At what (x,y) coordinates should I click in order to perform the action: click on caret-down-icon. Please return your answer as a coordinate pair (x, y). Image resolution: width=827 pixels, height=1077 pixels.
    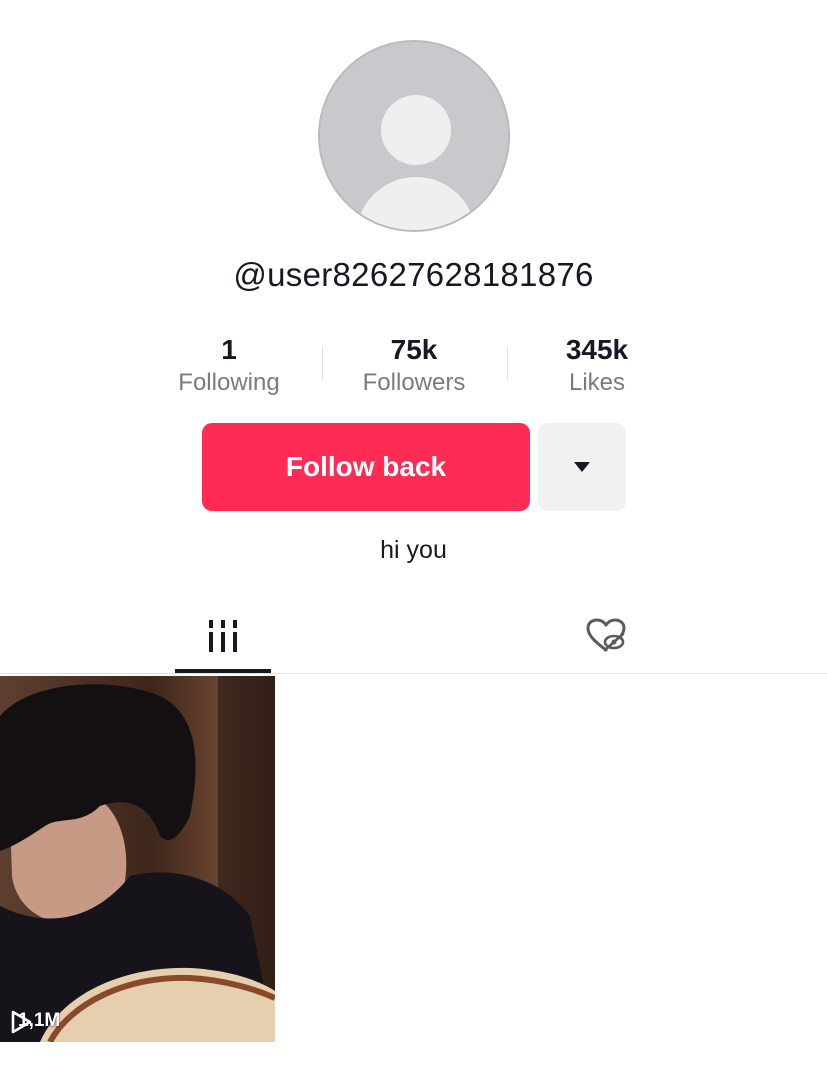
    Looking at the image, I should click on (582, 467).